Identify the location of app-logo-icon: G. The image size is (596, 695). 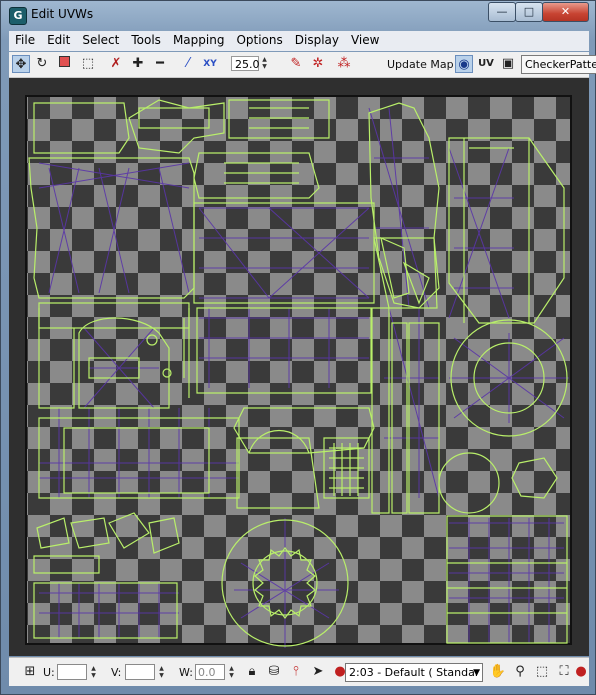
(18, 16).